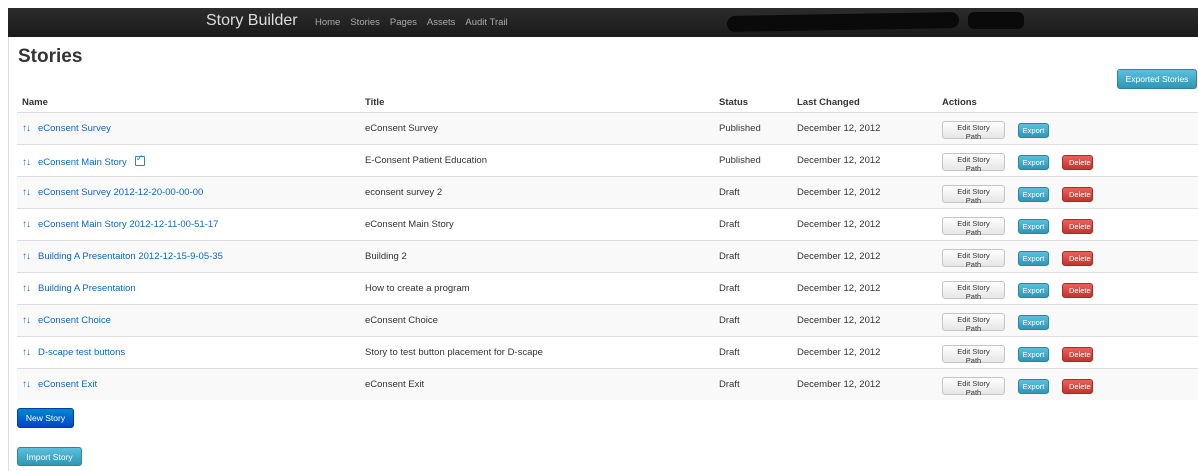 The height and width of the screenshot is (471, 1198). What do you see at coordinates (188, 160) in the screenshot?
I see `name-cell: ↑↓ eConsent Main Story` at bounding box center [188, 160].